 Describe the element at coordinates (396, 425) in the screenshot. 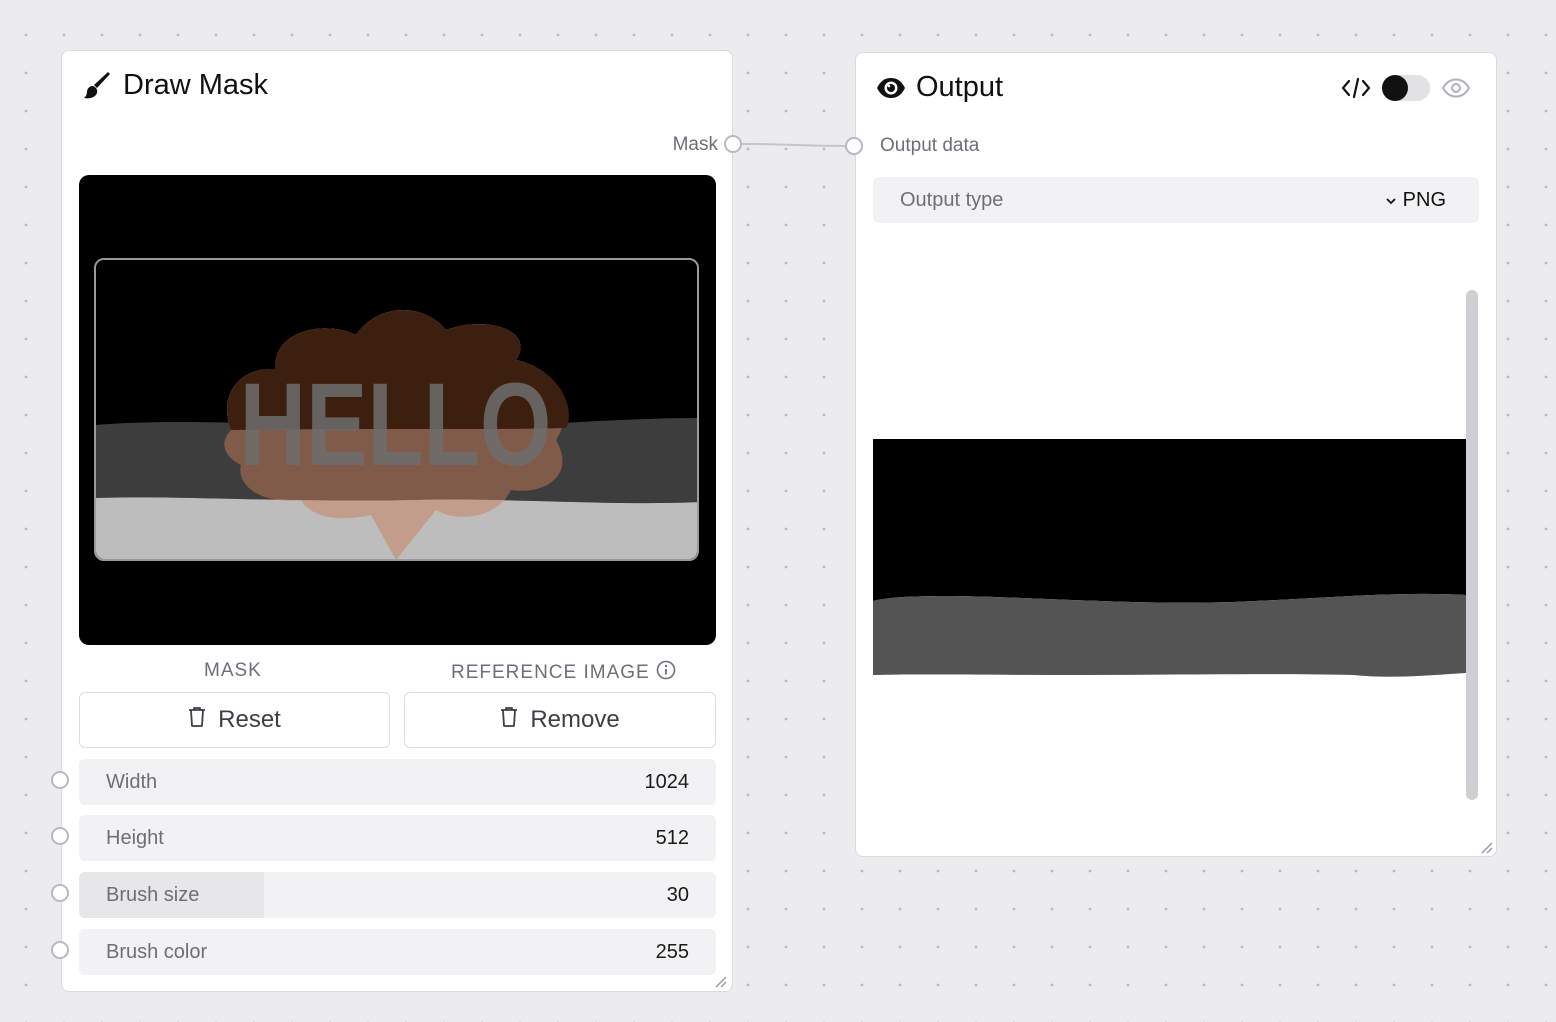

I see `canvas-hello-text: HELLO` at that location.